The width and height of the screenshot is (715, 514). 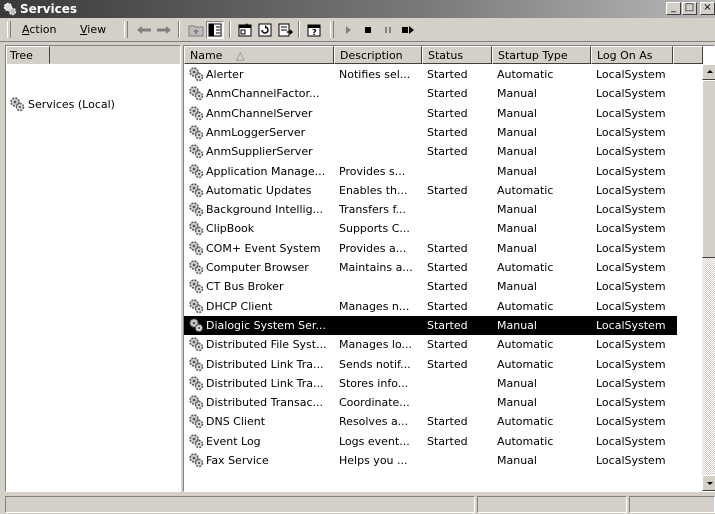 I want to click on status-panel-main, so click(x=240, y=504).